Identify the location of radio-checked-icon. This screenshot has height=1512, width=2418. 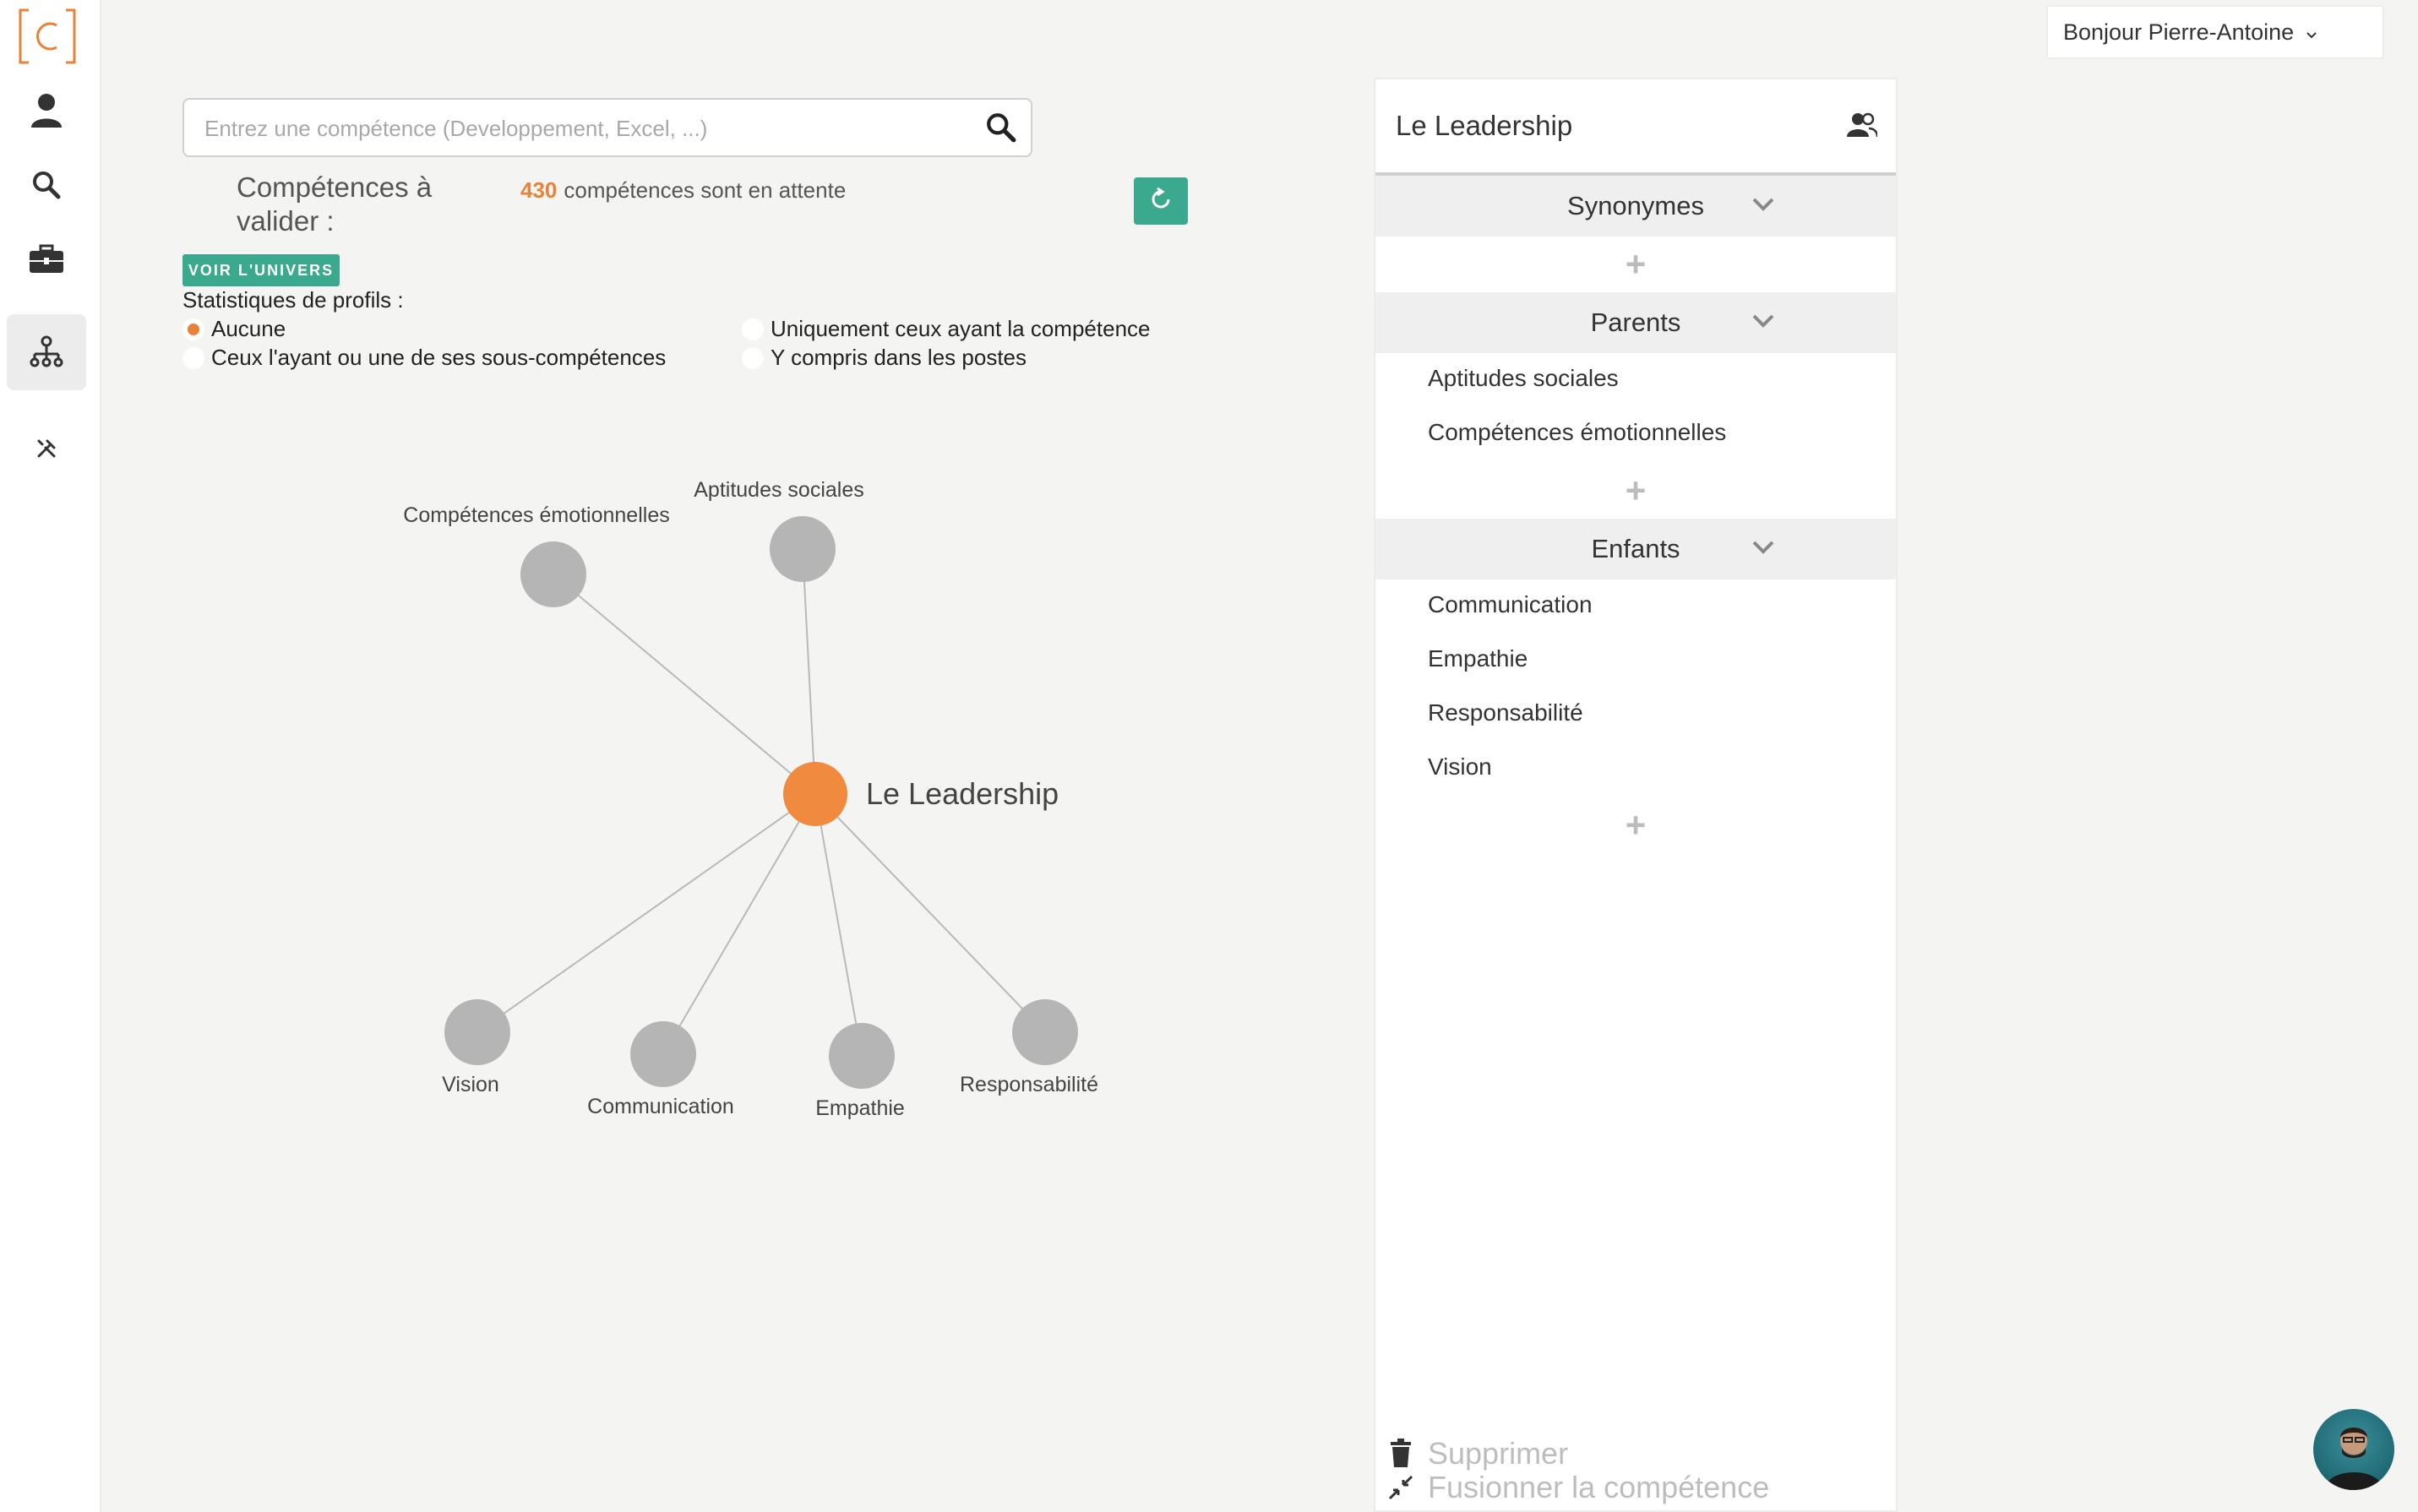
(193, 329).